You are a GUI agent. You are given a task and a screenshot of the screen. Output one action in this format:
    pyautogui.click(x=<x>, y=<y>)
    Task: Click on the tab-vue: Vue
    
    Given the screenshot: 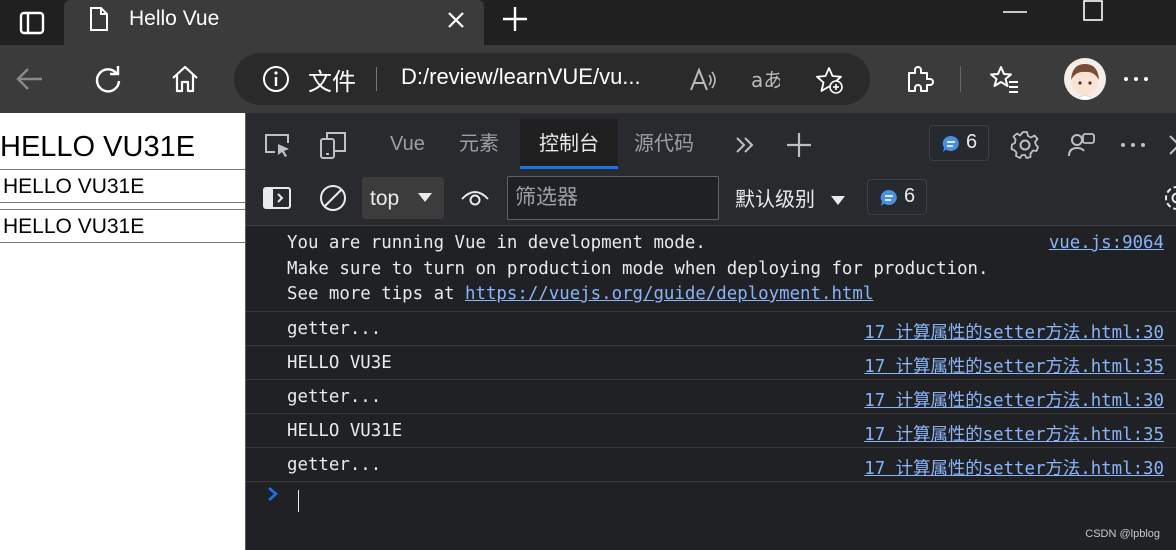 What is the action you would take?
    pyautogui.click(x=407, y=144)
    